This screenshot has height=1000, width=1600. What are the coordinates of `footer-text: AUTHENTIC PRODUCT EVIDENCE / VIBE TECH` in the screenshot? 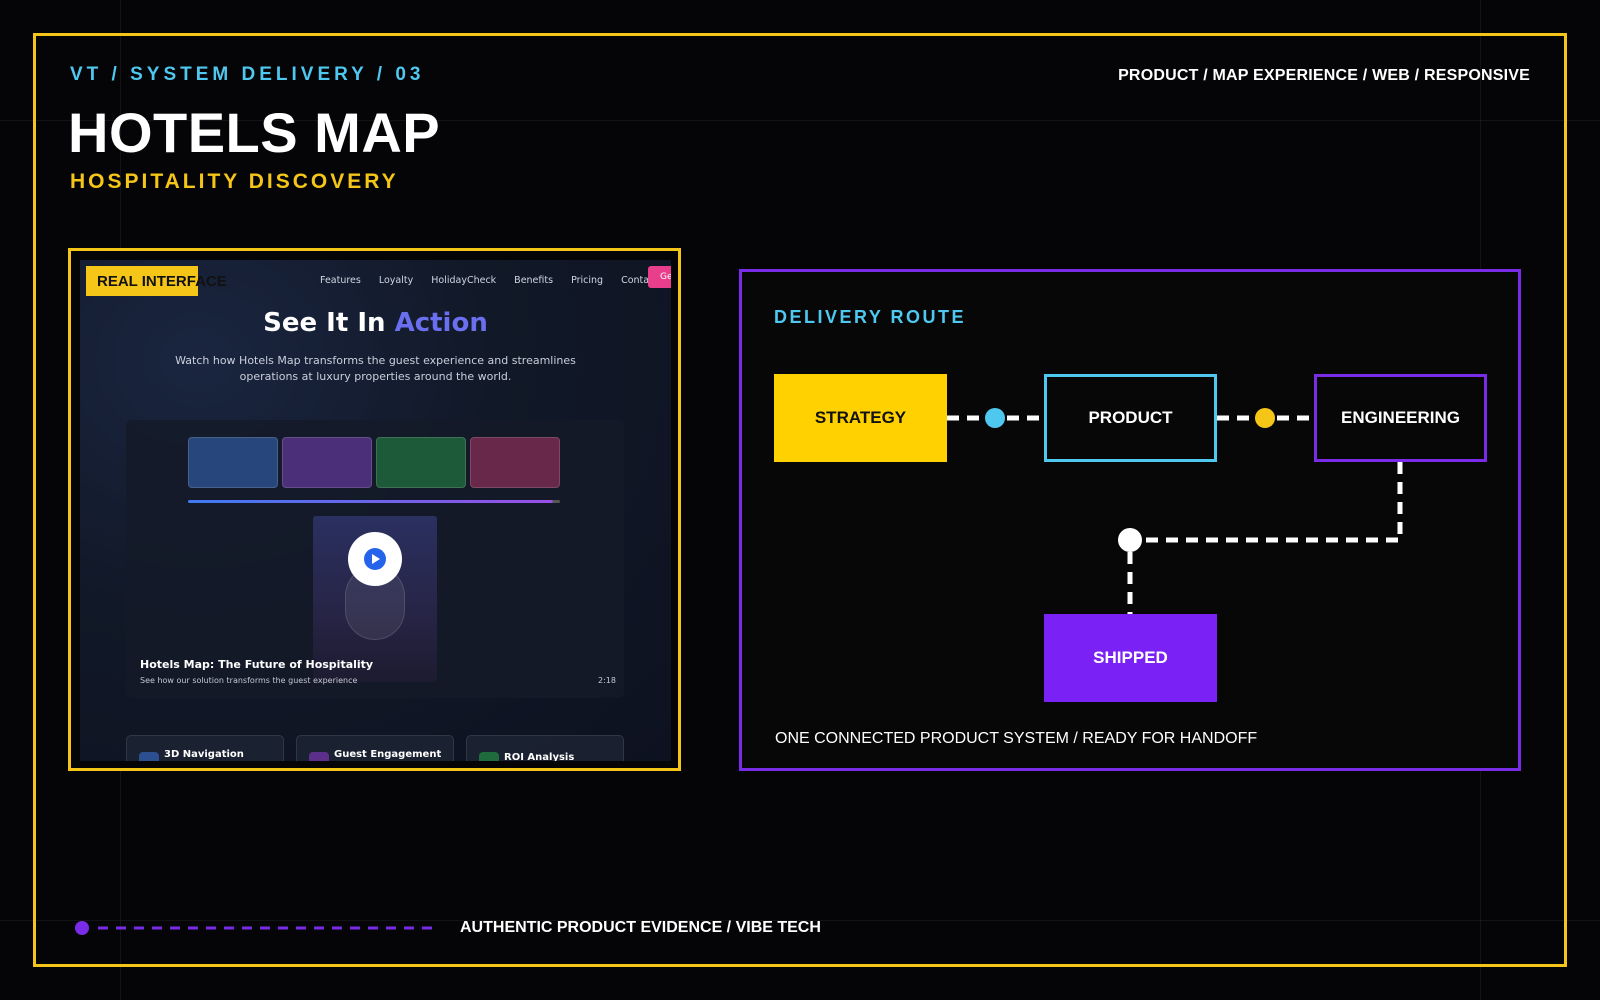 It's located at (640, 927).